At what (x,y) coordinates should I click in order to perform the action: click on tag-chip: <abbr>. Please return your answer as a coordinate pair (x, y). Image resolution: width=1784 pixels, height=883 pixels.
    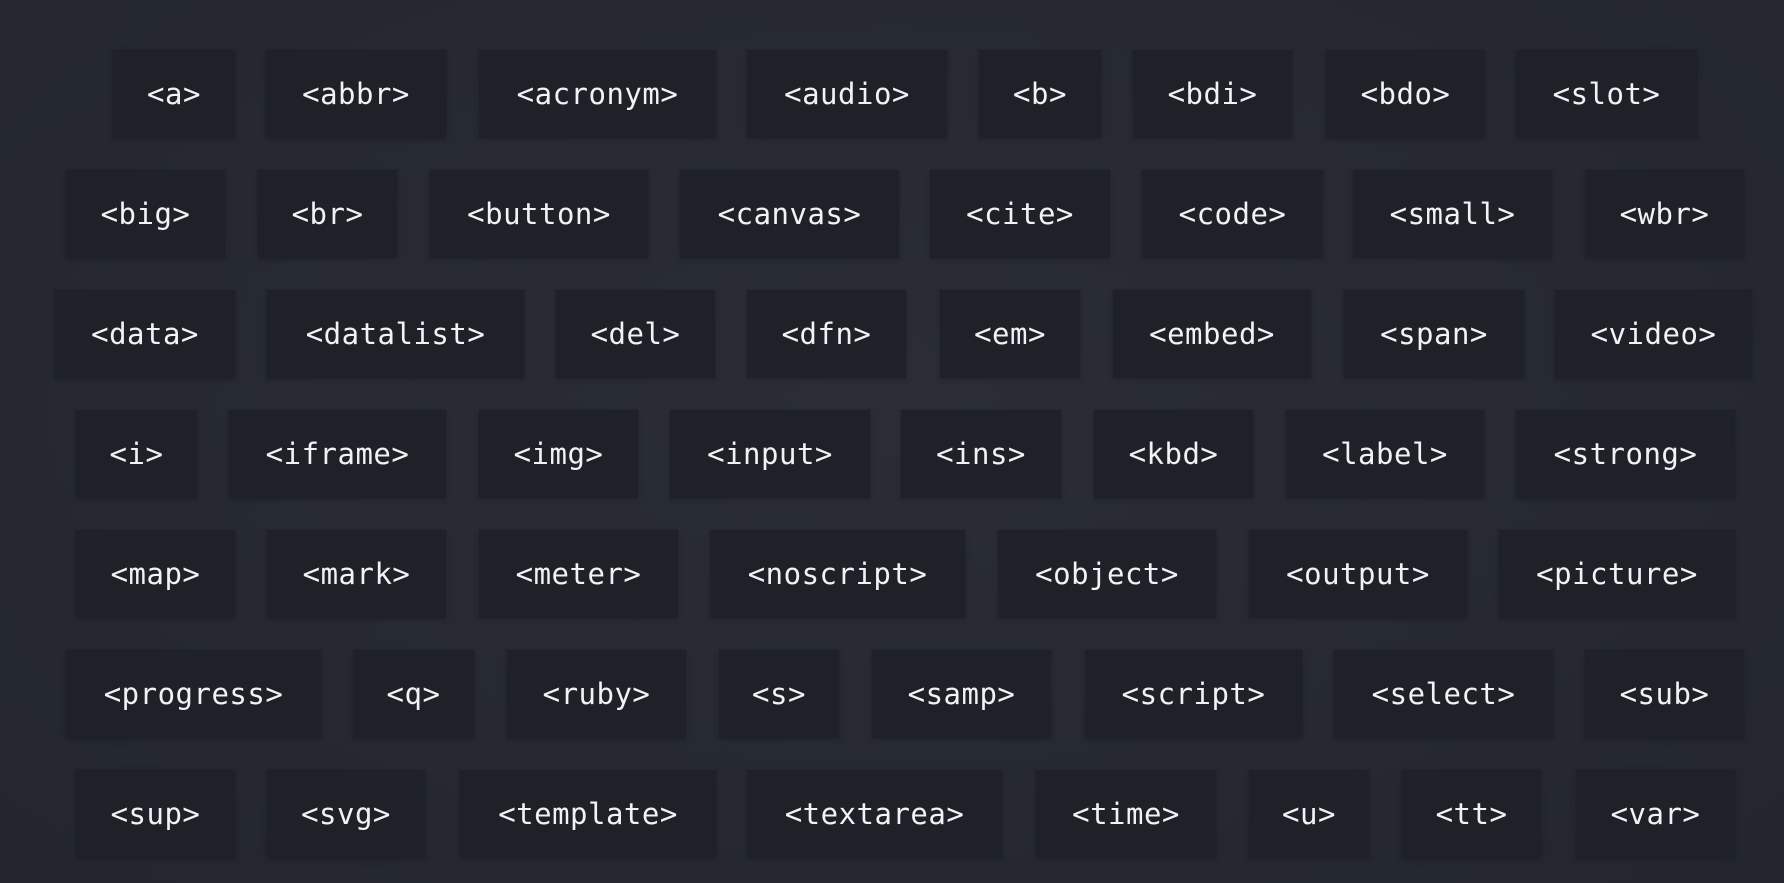
    Looking at the image, I should click on (356, 94).